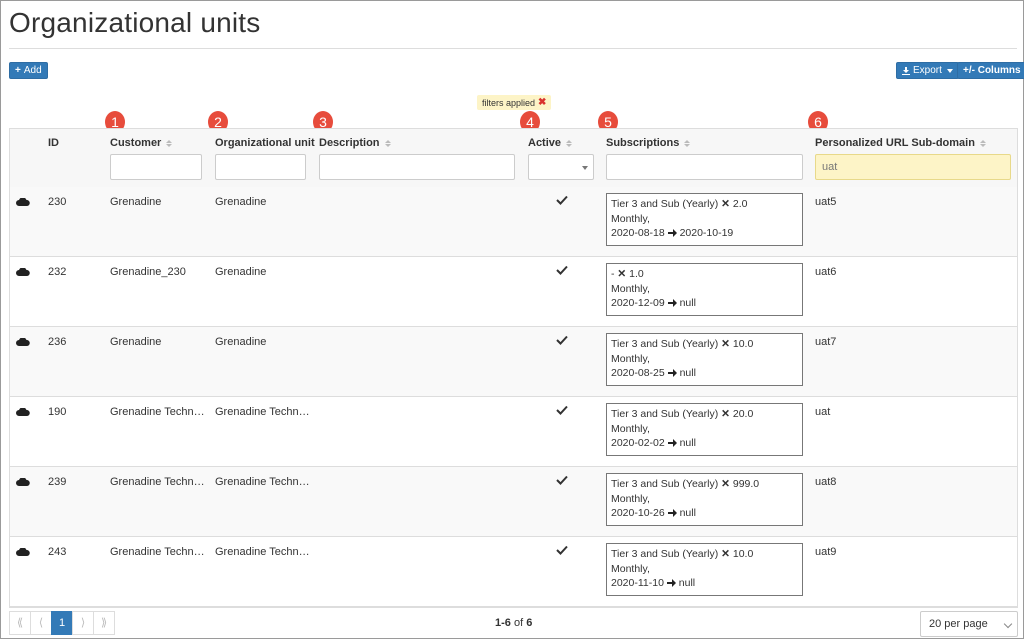 The width and height of the screenshot is (1024, 639). Describe the element at coordinates (743, 414) in the screenshot. I see `subscription-qty: 20.0` at that location.